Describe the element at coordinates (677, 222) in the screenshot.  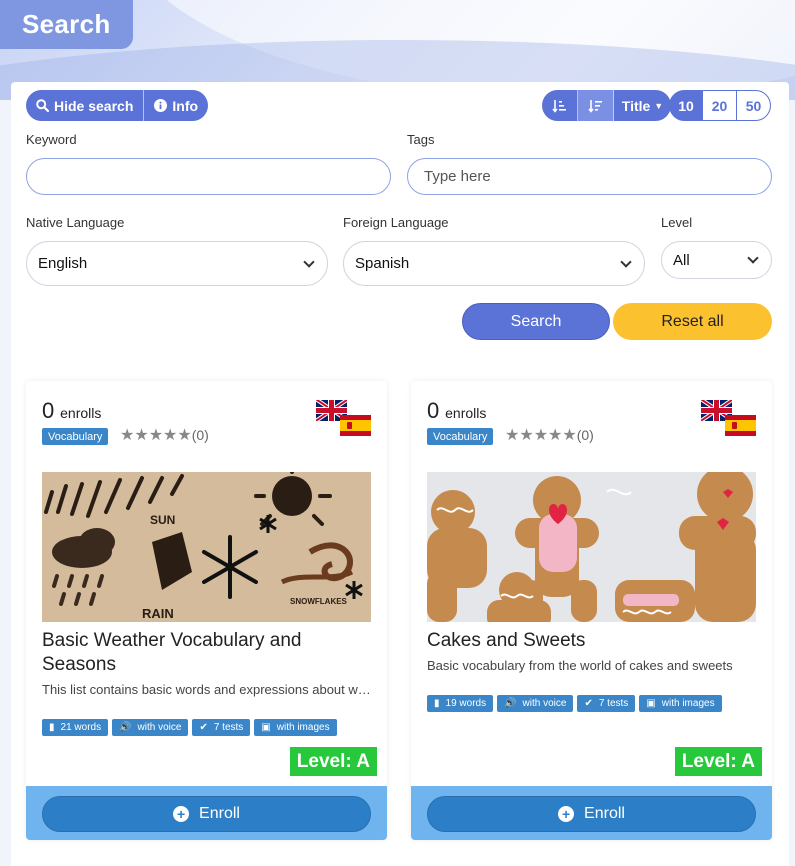
I see `level-label: Level` at that location.